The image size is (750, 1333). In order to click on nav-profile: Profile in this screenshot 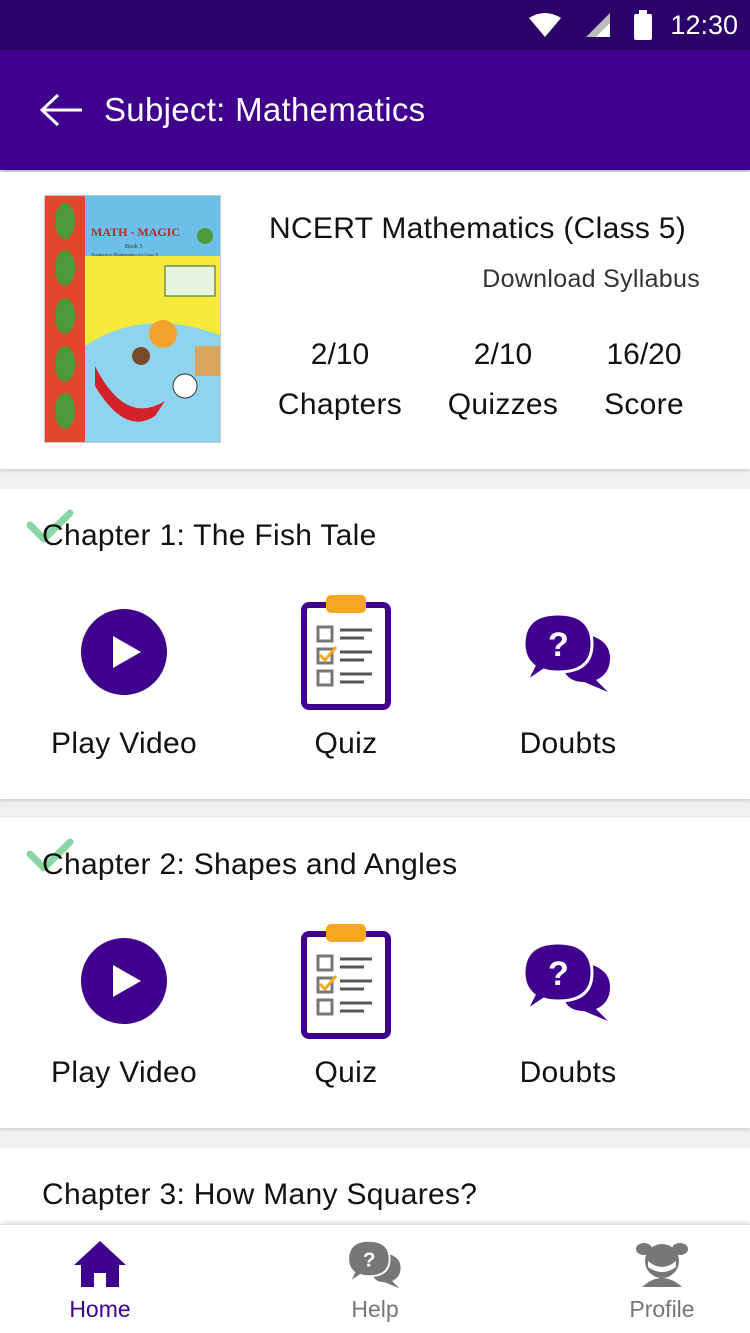, I will do `click(662, 1281)`.